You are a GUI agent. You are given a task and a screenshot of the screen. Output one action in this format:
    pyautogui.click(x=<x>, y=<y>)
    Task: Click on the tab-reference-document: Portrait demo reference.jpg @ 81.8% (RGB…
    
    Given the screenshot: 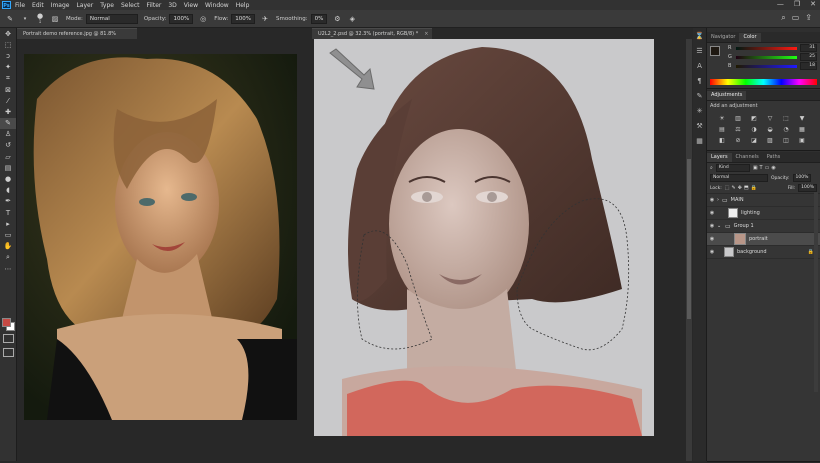 What is the action you would take?
    pyautogui.click(x=77, y=38)
    